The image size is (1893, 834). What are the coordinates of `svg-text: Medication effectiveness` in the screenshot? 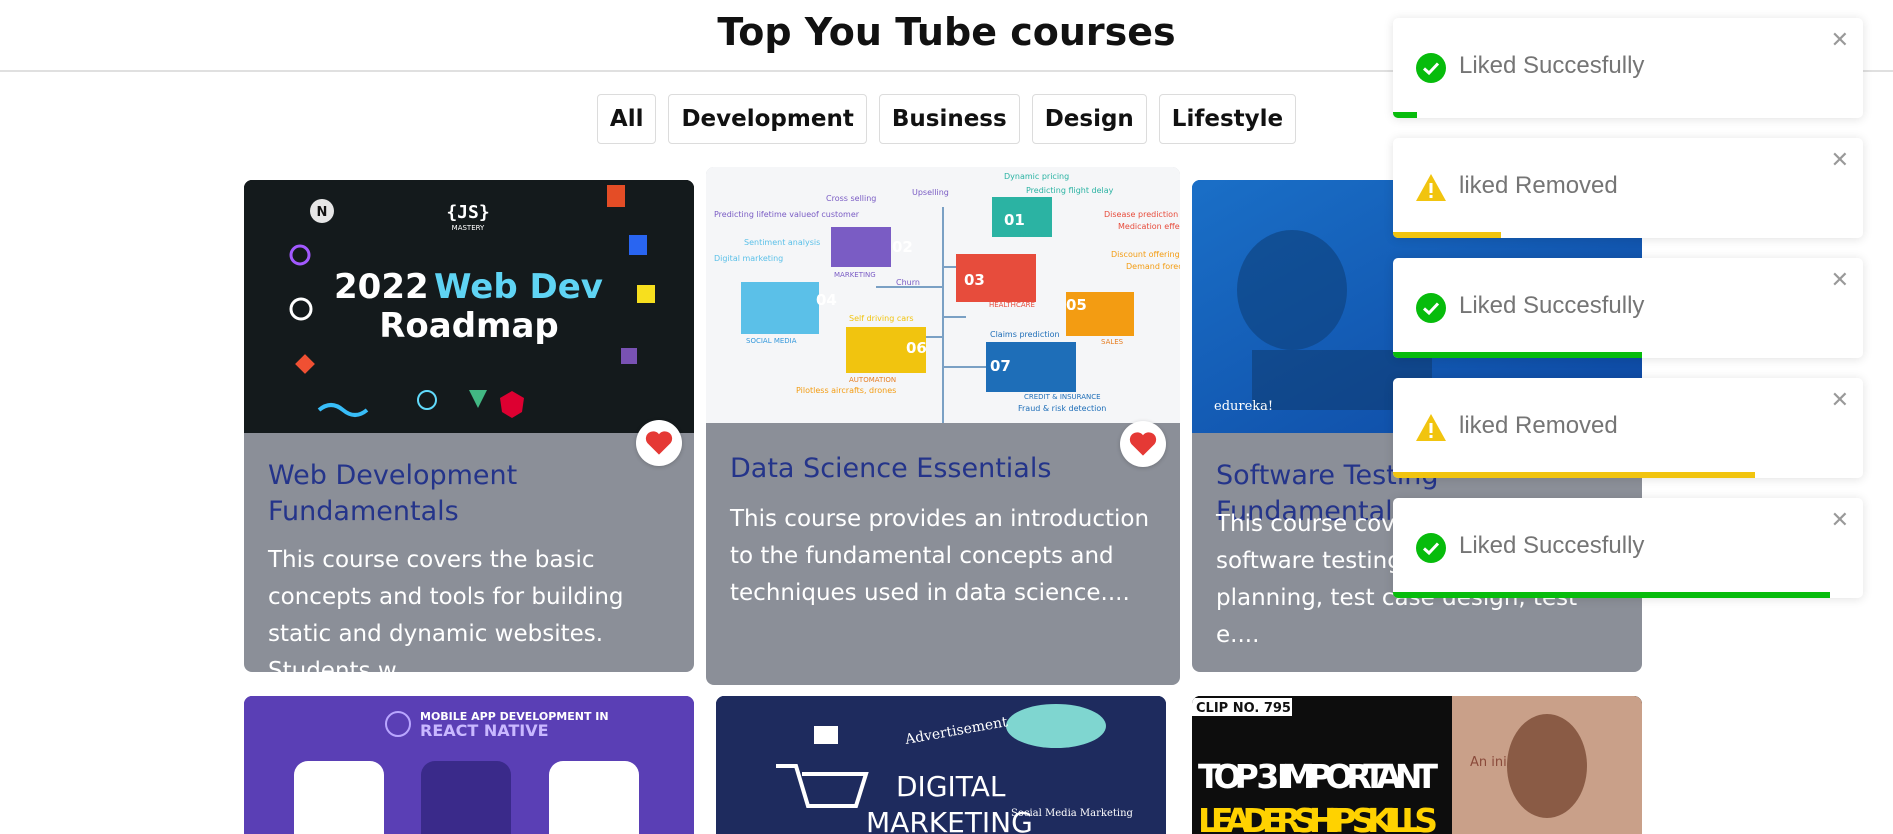 It's located at (1149, 226).